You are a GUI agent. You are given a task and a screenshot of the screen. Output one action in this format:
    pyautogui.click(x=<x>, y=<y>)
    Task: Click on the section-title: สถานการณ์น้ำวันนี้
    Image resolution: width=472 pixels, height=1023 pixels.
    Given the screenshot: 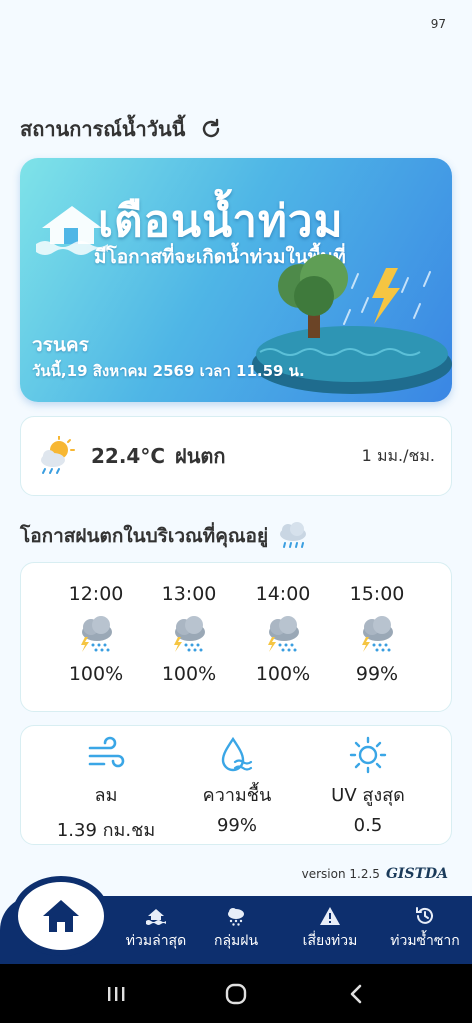 What is the action you would take?
    pyautogui.click(x=121, y=129)
    